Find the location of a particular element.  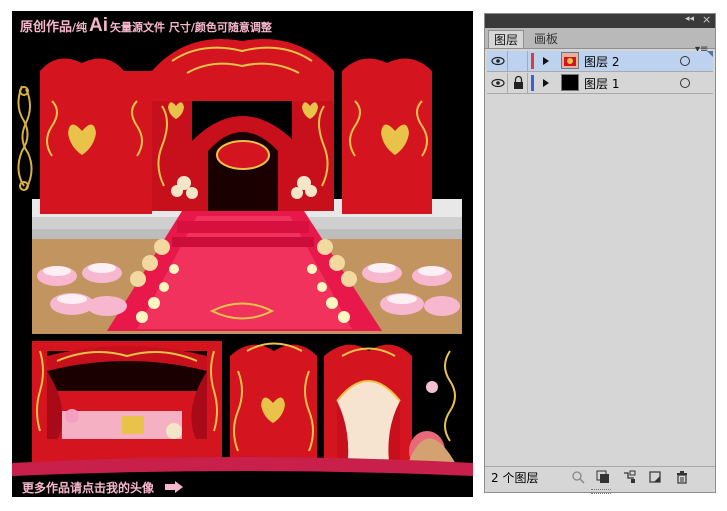

layer-name: 图层 1 is located at coordinates (601, 83).